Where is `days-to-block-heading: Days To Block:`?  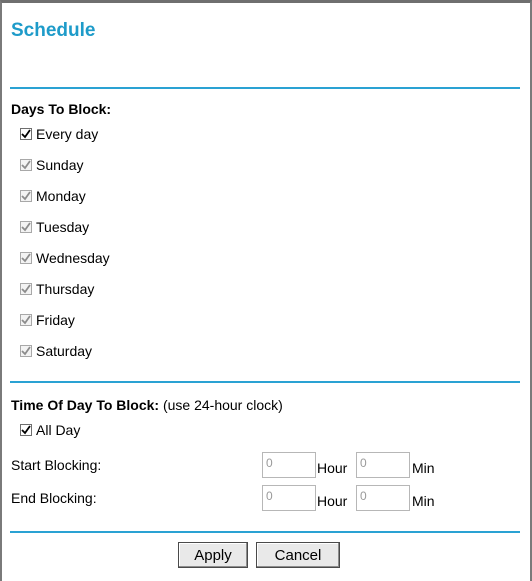 days-to-block-heading: Days To Block: is located at coordinates (61, 109).